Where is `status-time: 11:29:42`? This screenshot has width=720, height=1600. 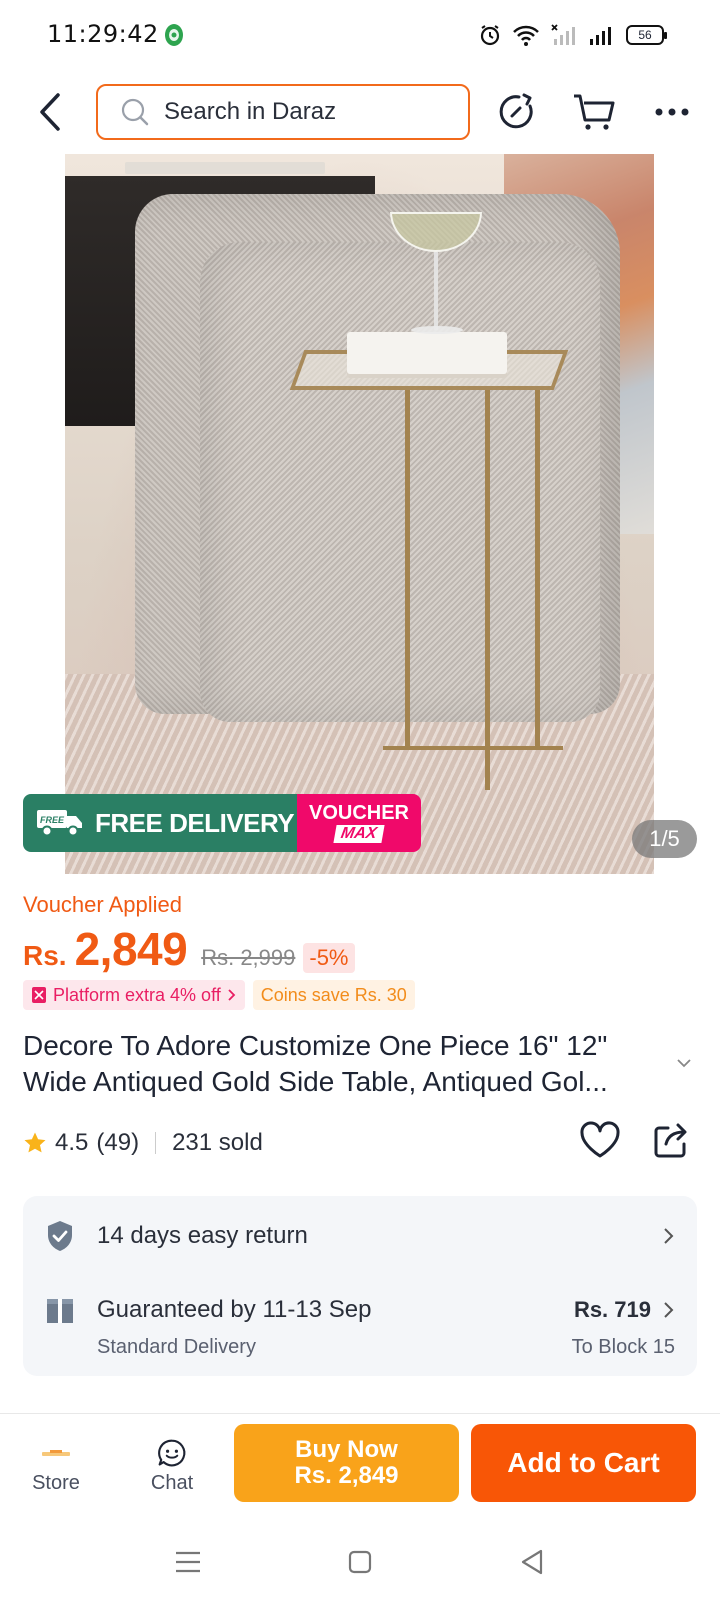
status-time: 11:29:42 is located at coordinates (103, 34).